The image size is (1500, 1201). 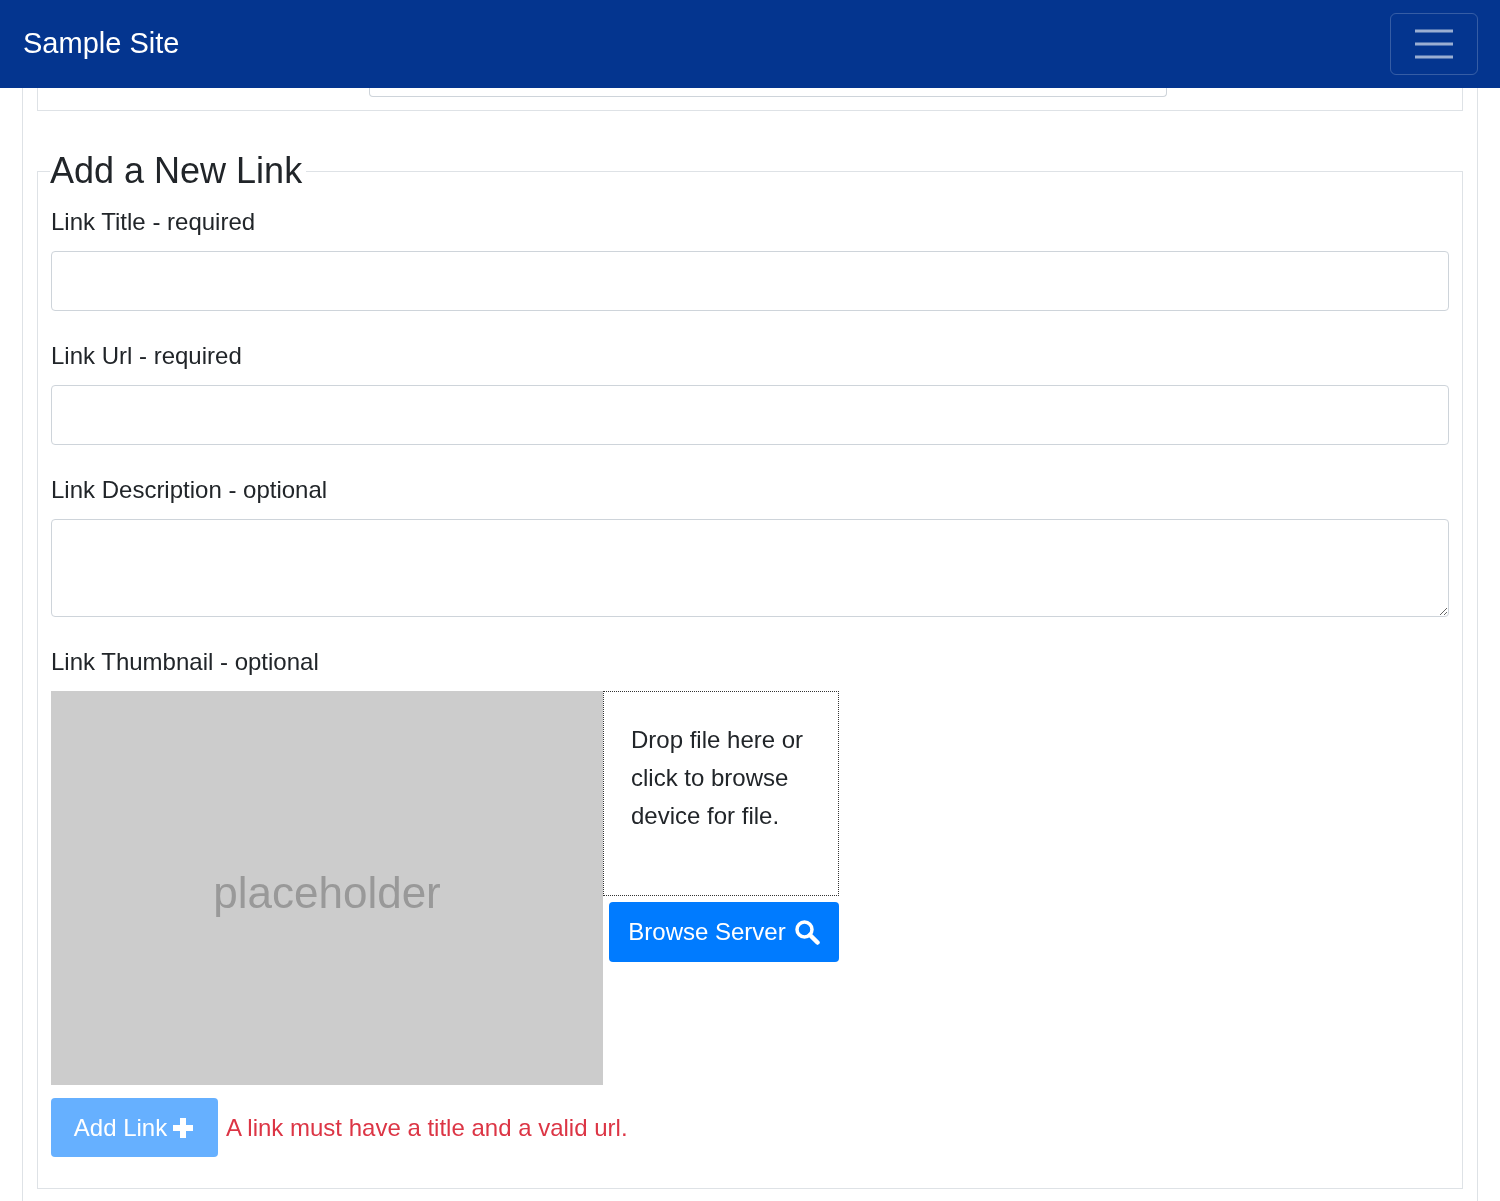 I want to click on file-dropzone: Drop file here or click to browse device for file., so click(x=721, y=793).